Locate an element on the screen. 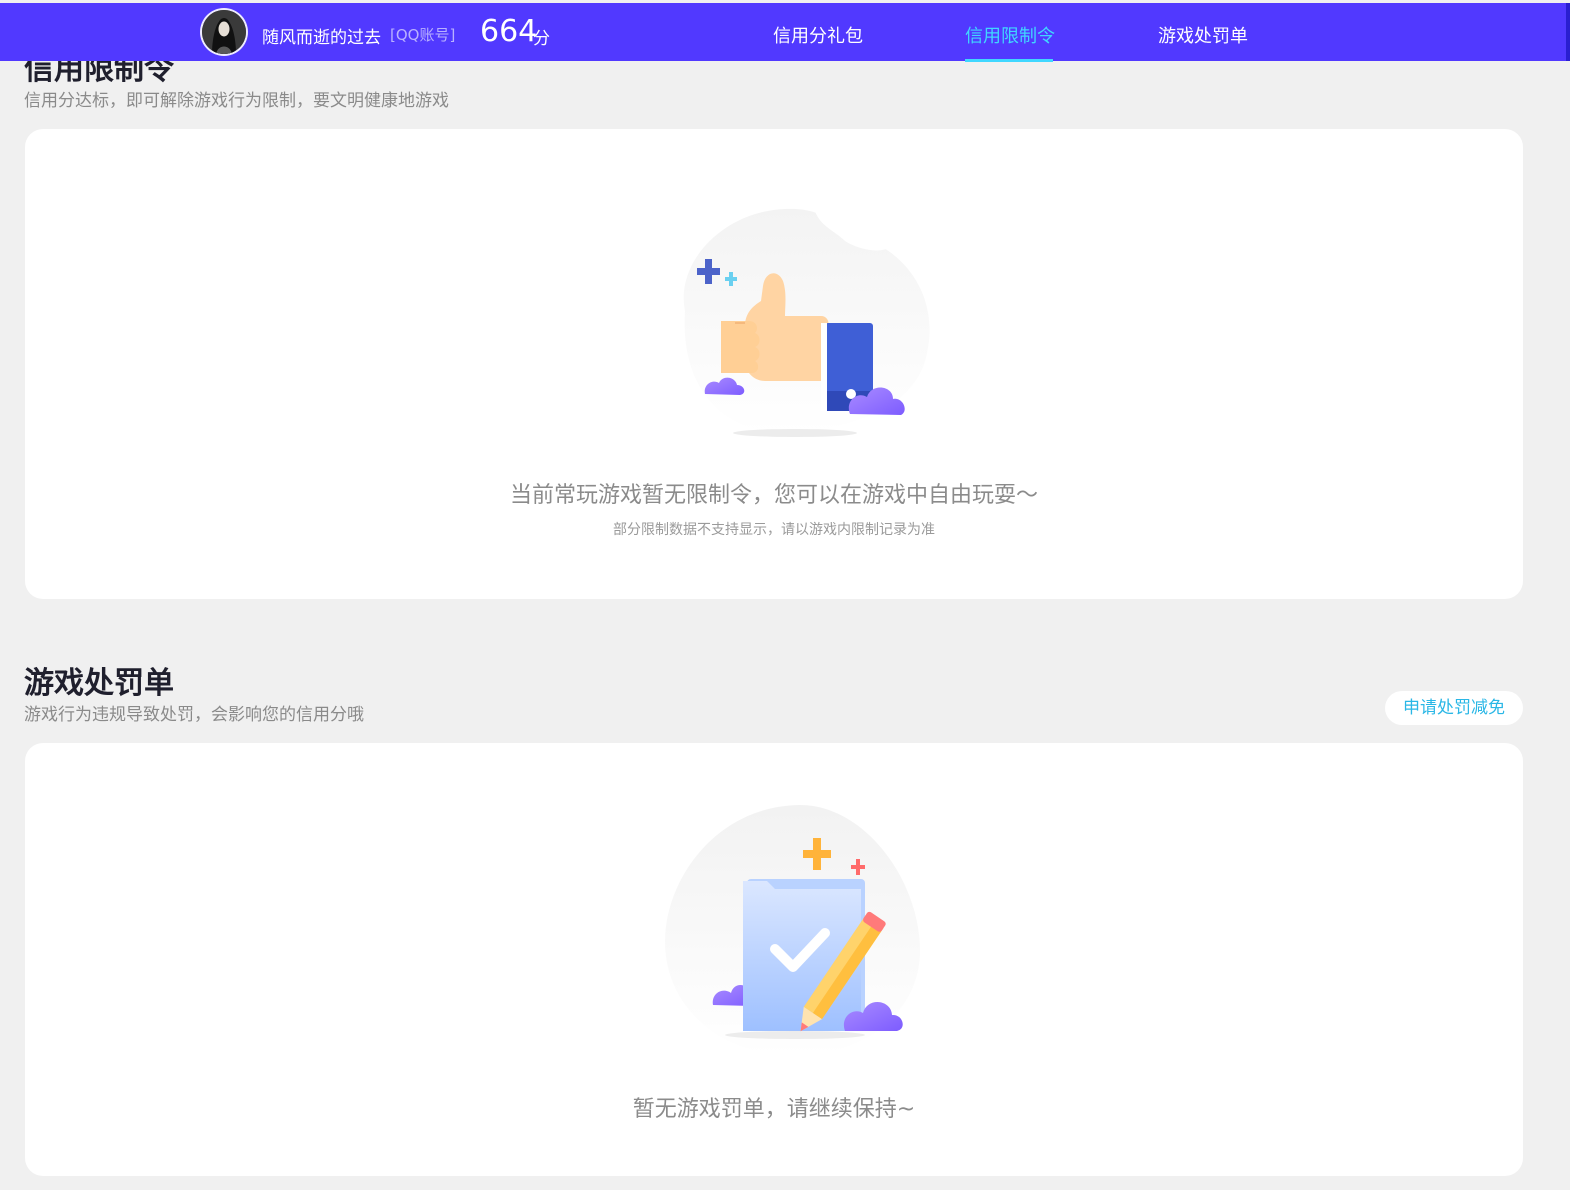 The height and width of the screenshot is (1190, 1570). username: 随风而逝的过去 is located at coordinates (321, 38).